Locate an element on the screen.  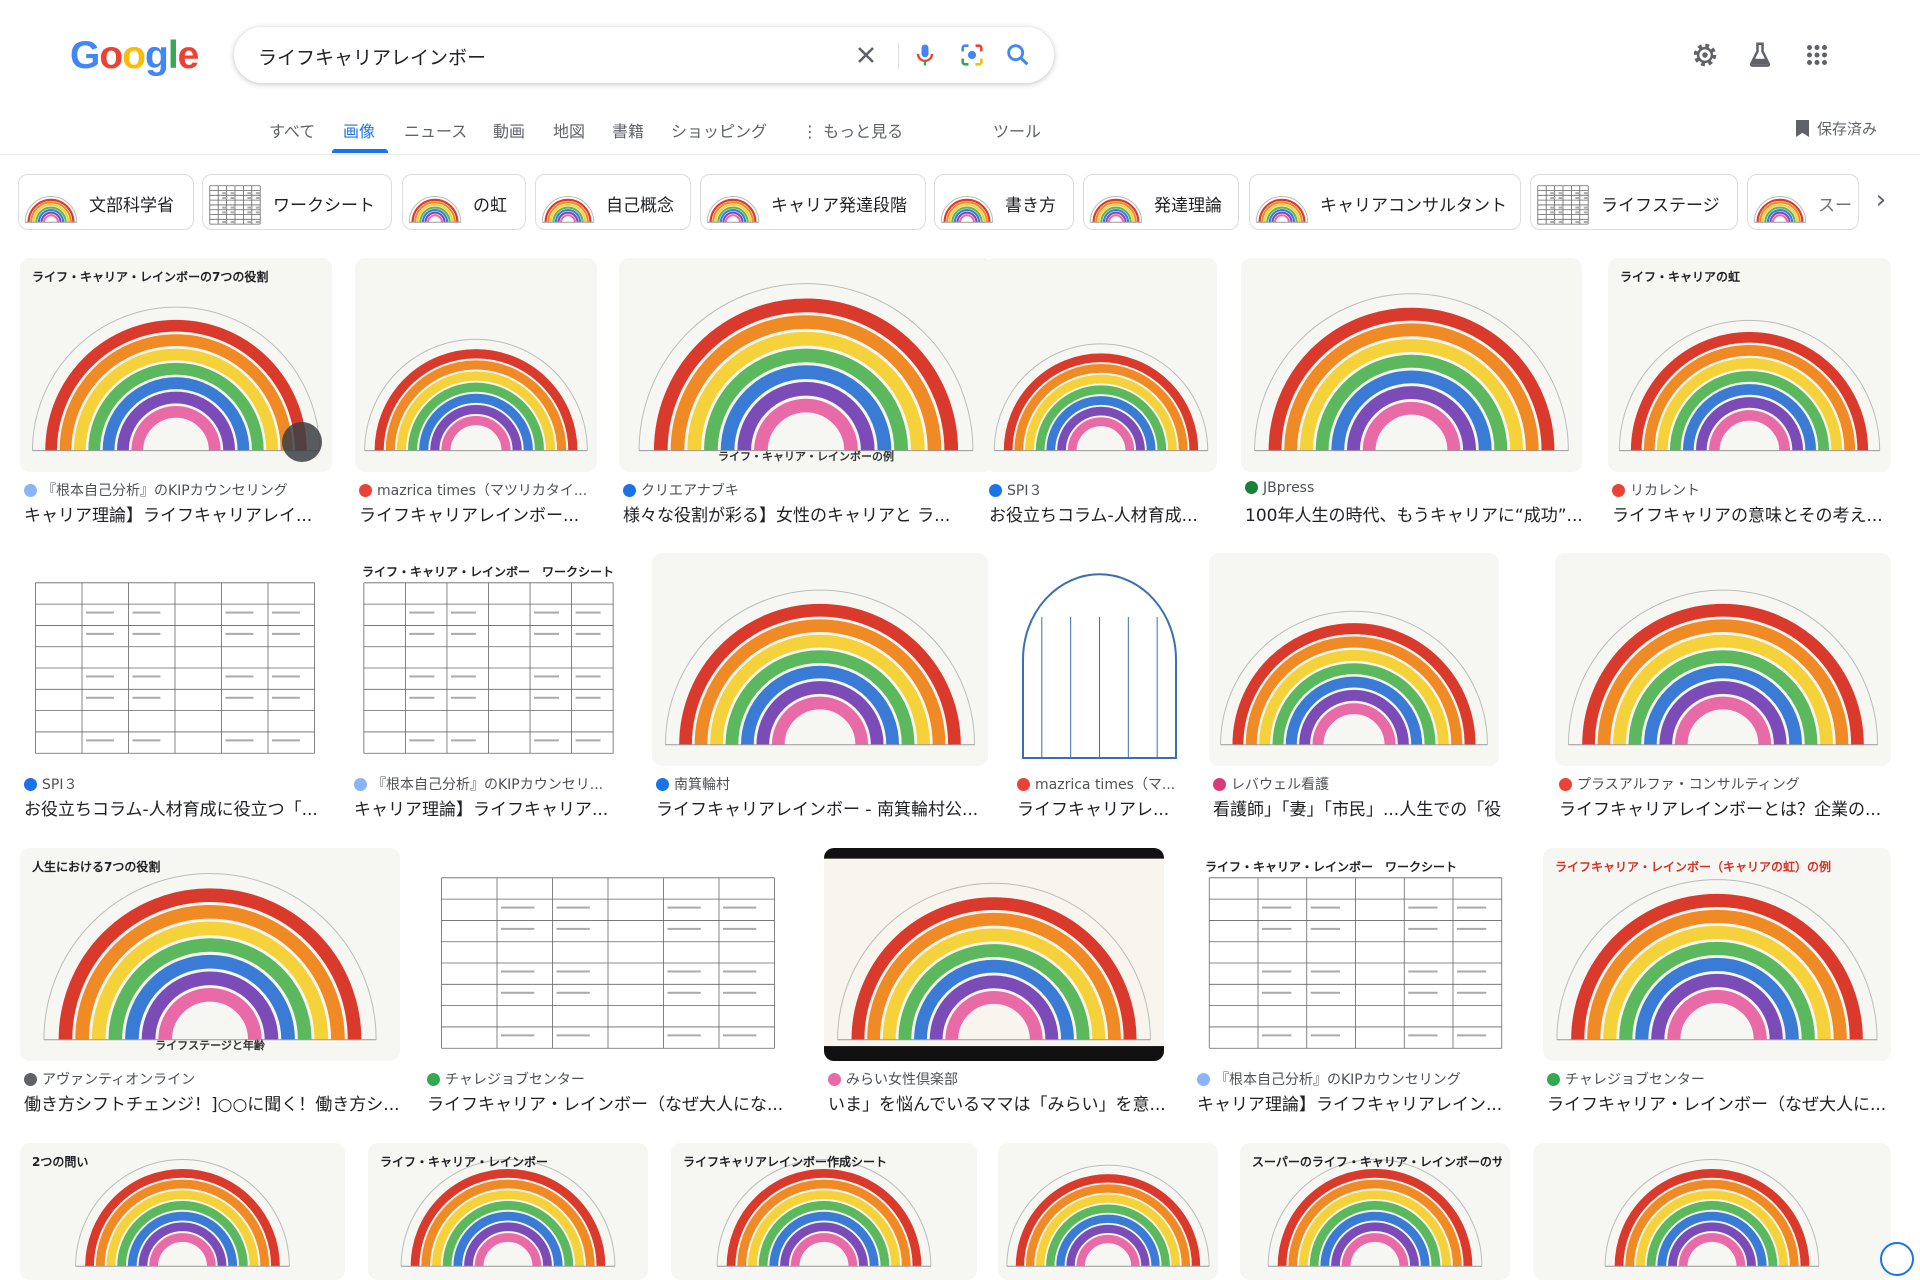
result-thumbnail: ライフ・キャリア・レインボーの7つの役割 is located at coordinates (176, 365).